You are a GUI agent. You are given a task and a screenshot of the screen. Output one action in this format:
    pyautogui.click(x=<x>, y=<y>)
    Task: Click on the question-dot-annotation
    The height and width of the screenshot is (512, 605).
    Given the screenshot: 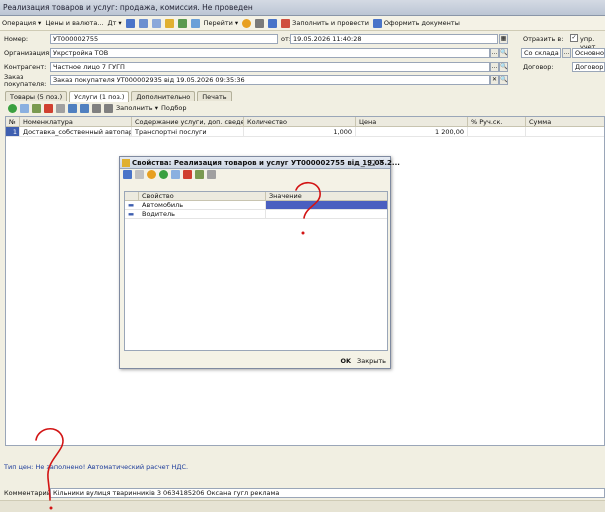 What is the action you would take?
    pyautogui.click(x=303, y=233)
    